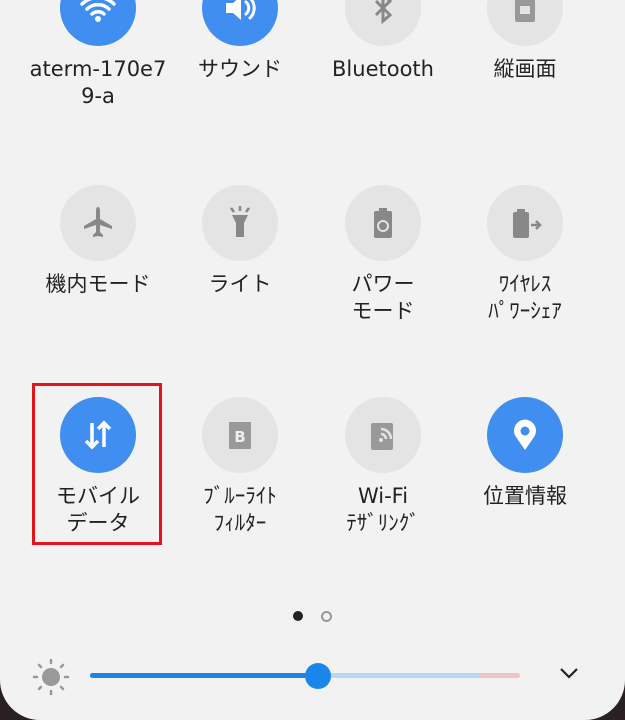 Image resolution: width=625 pixels, height=720 pixels. I want to click on tile-label: ﾌﾞﾙｰﾗｲﾄ ﾌｨﾙﾀｰ, so click(240, 509).